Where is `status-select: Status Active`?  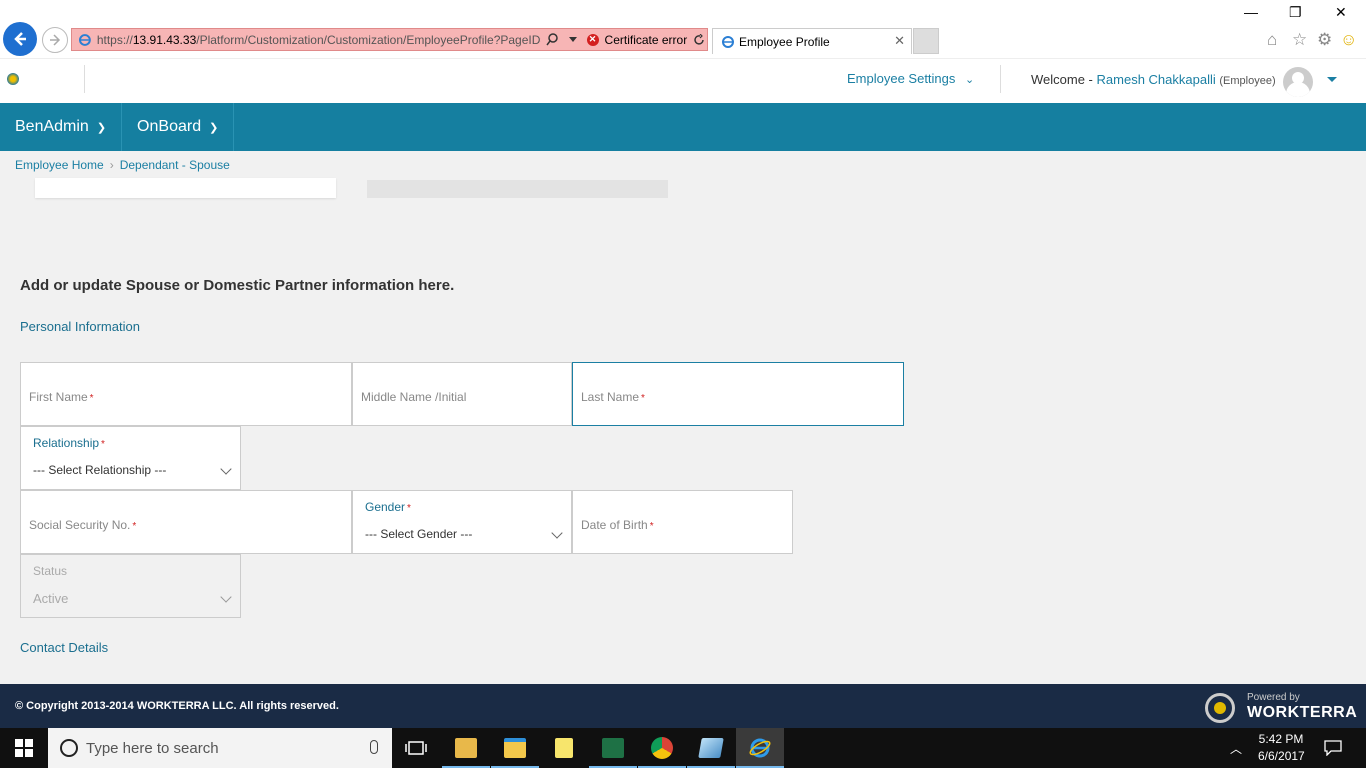
status-select: Status Active is located at coordinates (130, 586).